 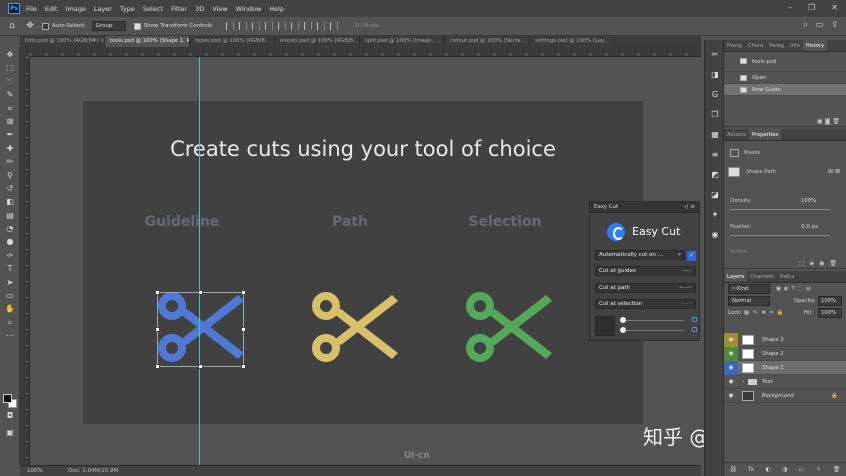 What do you see at coordinates (10, 161) in the screenshot?
I see `brush-tool-icon: ✏` at bounding box center [10, 161].